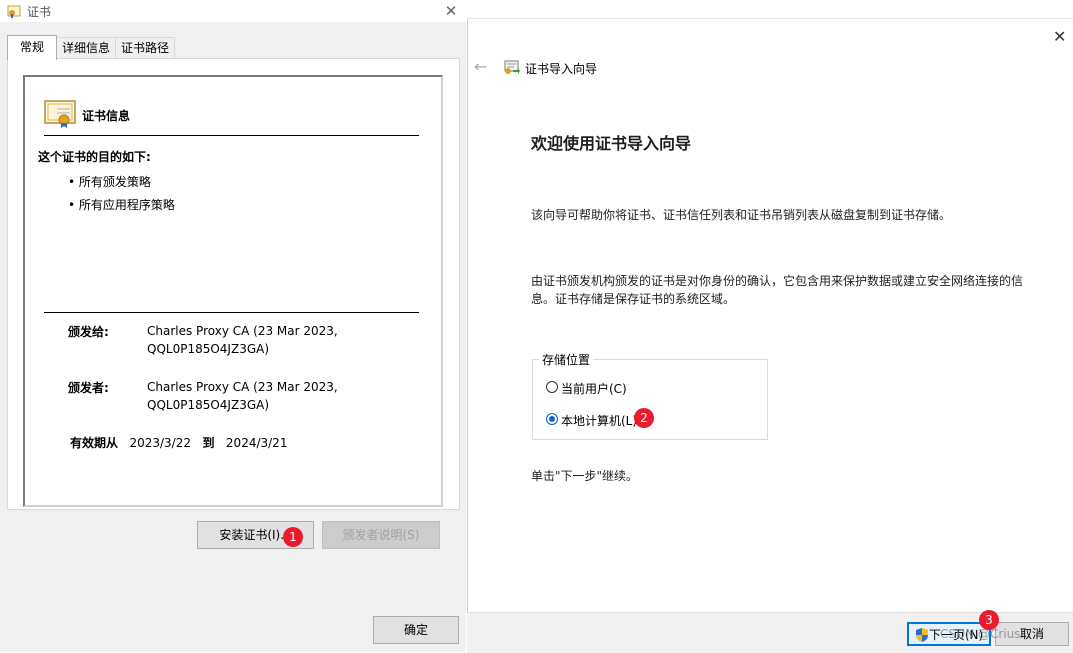  What do you see at coordinates (741, 215) in the screenshot?
I see `wizard-description: 该向导可帮助你将证书、证书信任列表和证书吊销列表从磁盘复制到证书存储。` at bounding box center [741, 215].